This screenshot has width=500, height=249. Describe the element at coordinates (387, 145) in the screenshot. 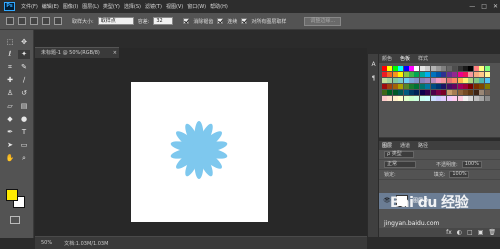

I see `tab-layers: 图层` at that location.